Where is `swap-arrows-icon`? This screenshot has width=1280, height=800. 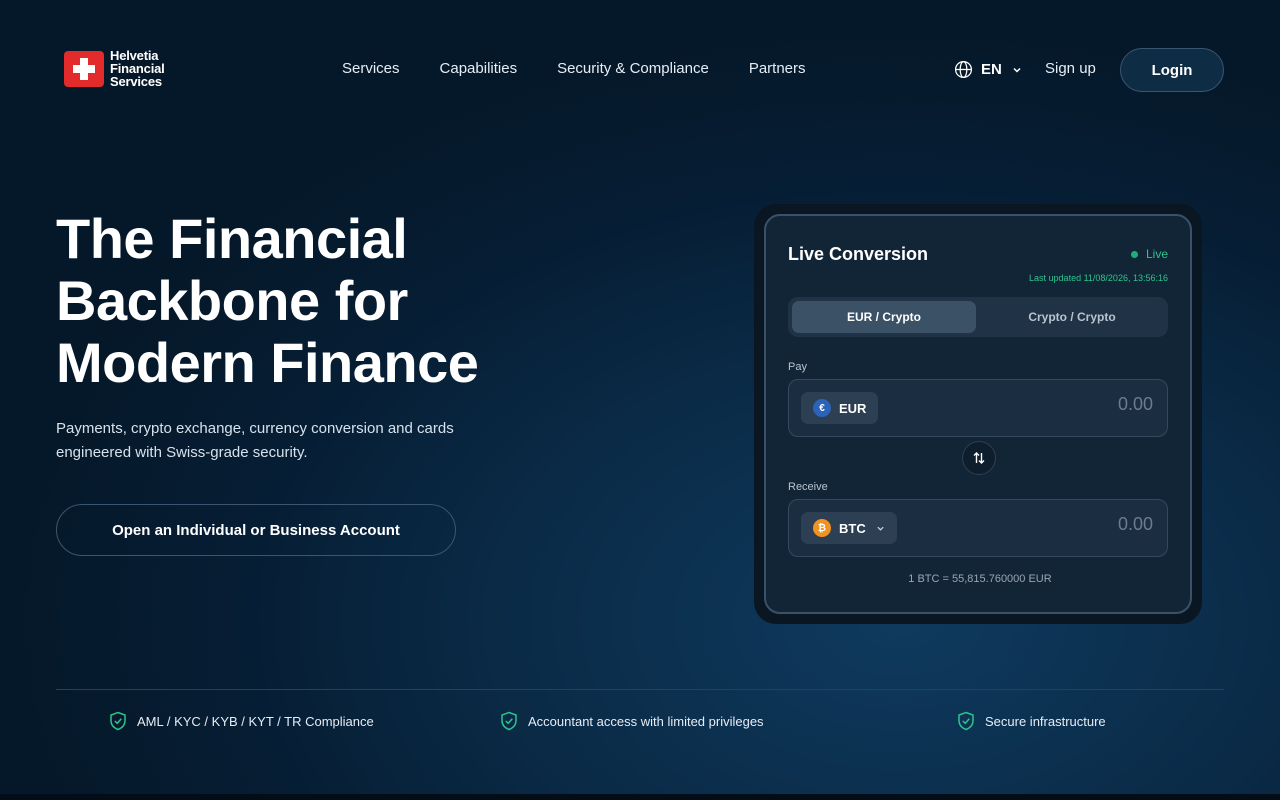 swap-arrows-icon is located at coordinates (979, 458).